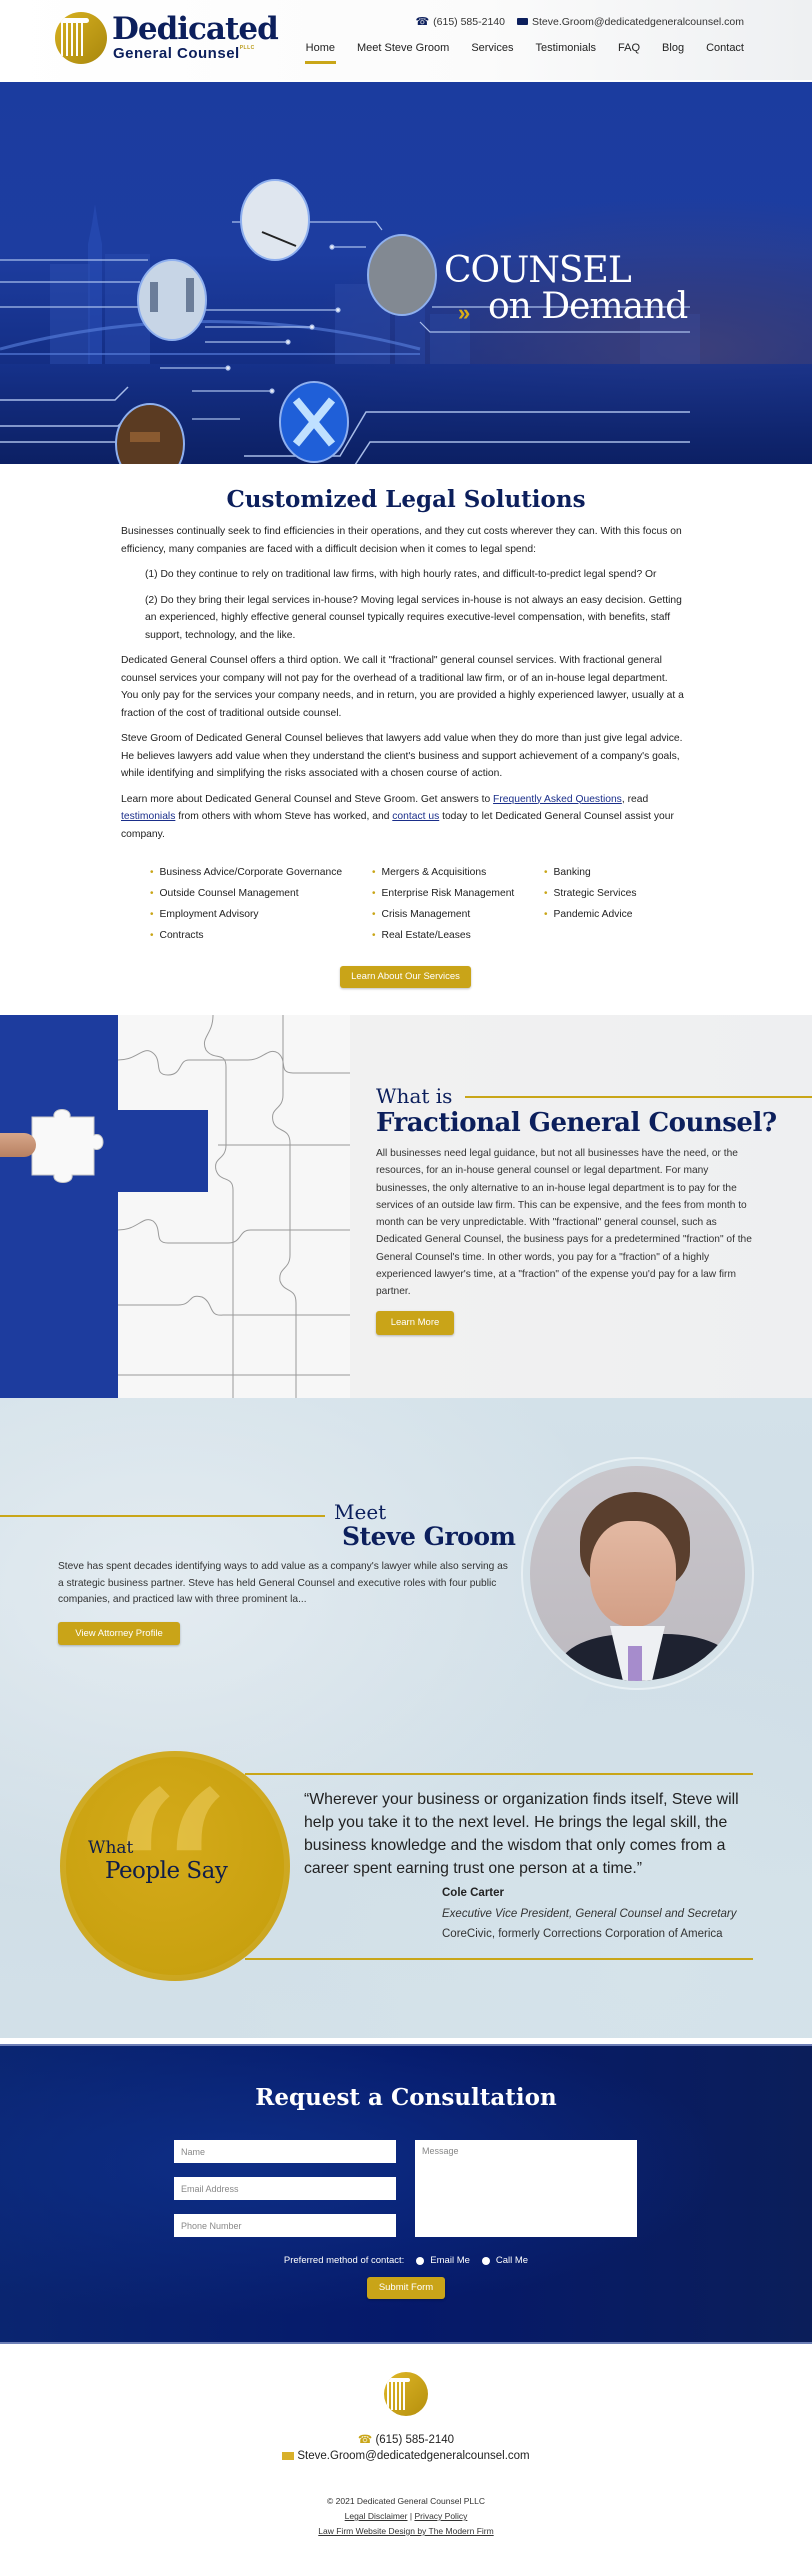 This screenshot has width=812, height=2560. What do you see at coordinates (163, 1151) in the screenshot?
I see `puzzle-missing-slot` at bounding box center [163, 1151].